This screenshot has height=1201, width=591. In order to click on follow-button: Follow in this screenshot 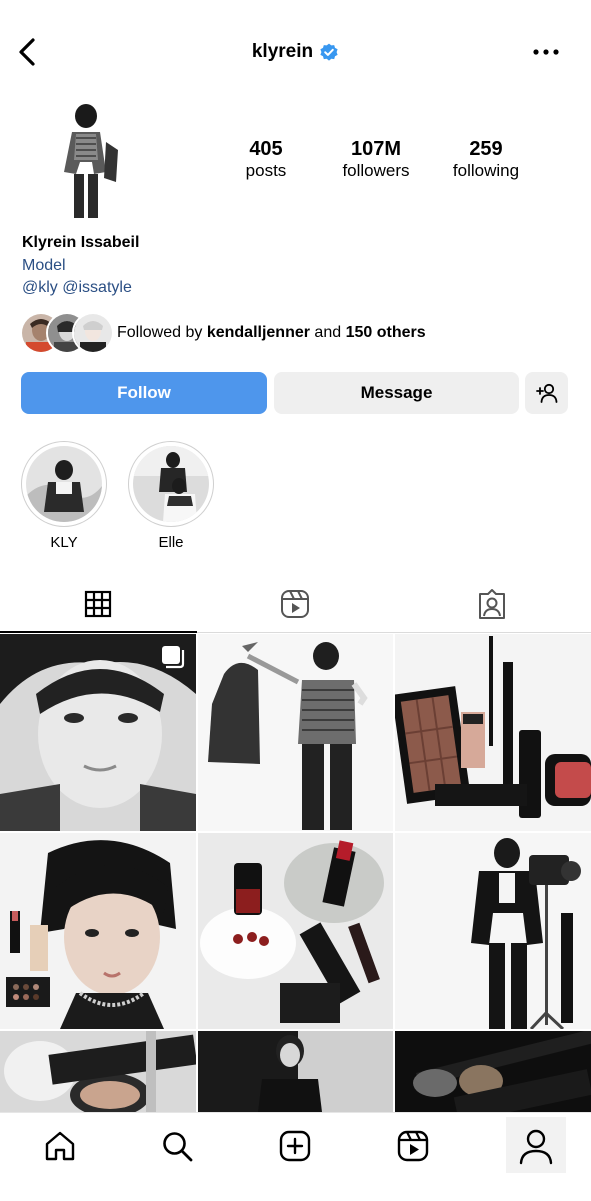, I will do `click(144, 393)`.